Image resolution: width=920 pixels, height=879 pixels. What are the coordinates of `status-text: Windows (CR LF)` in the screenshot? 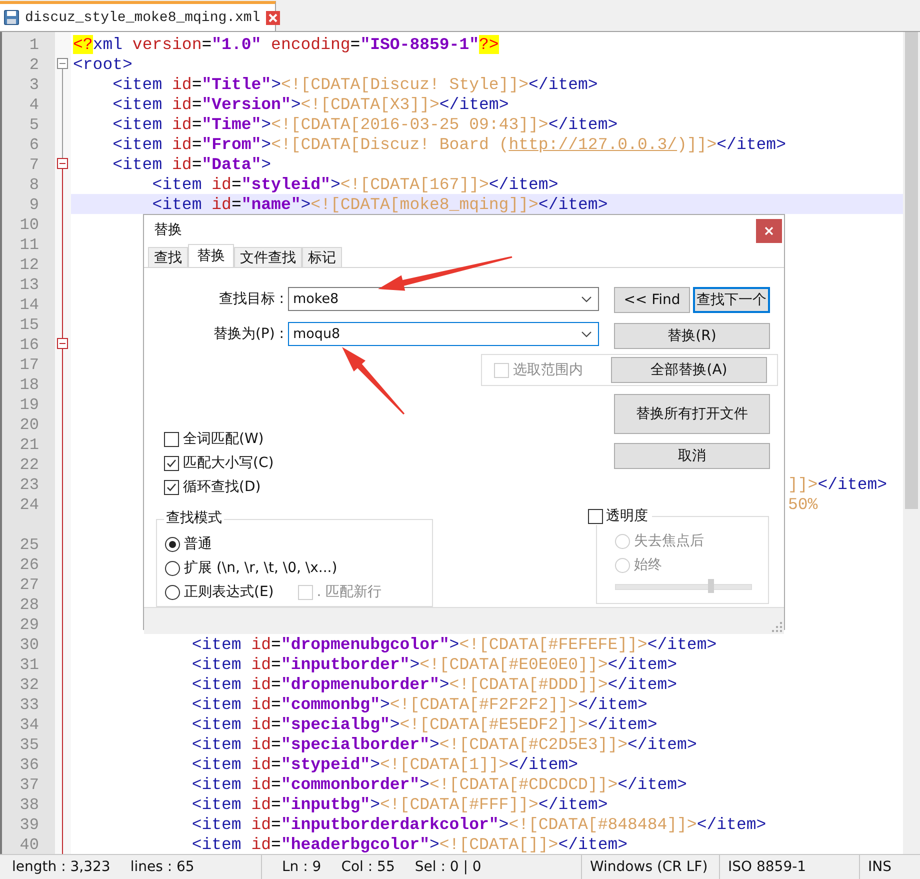 It's located at (649, 867).